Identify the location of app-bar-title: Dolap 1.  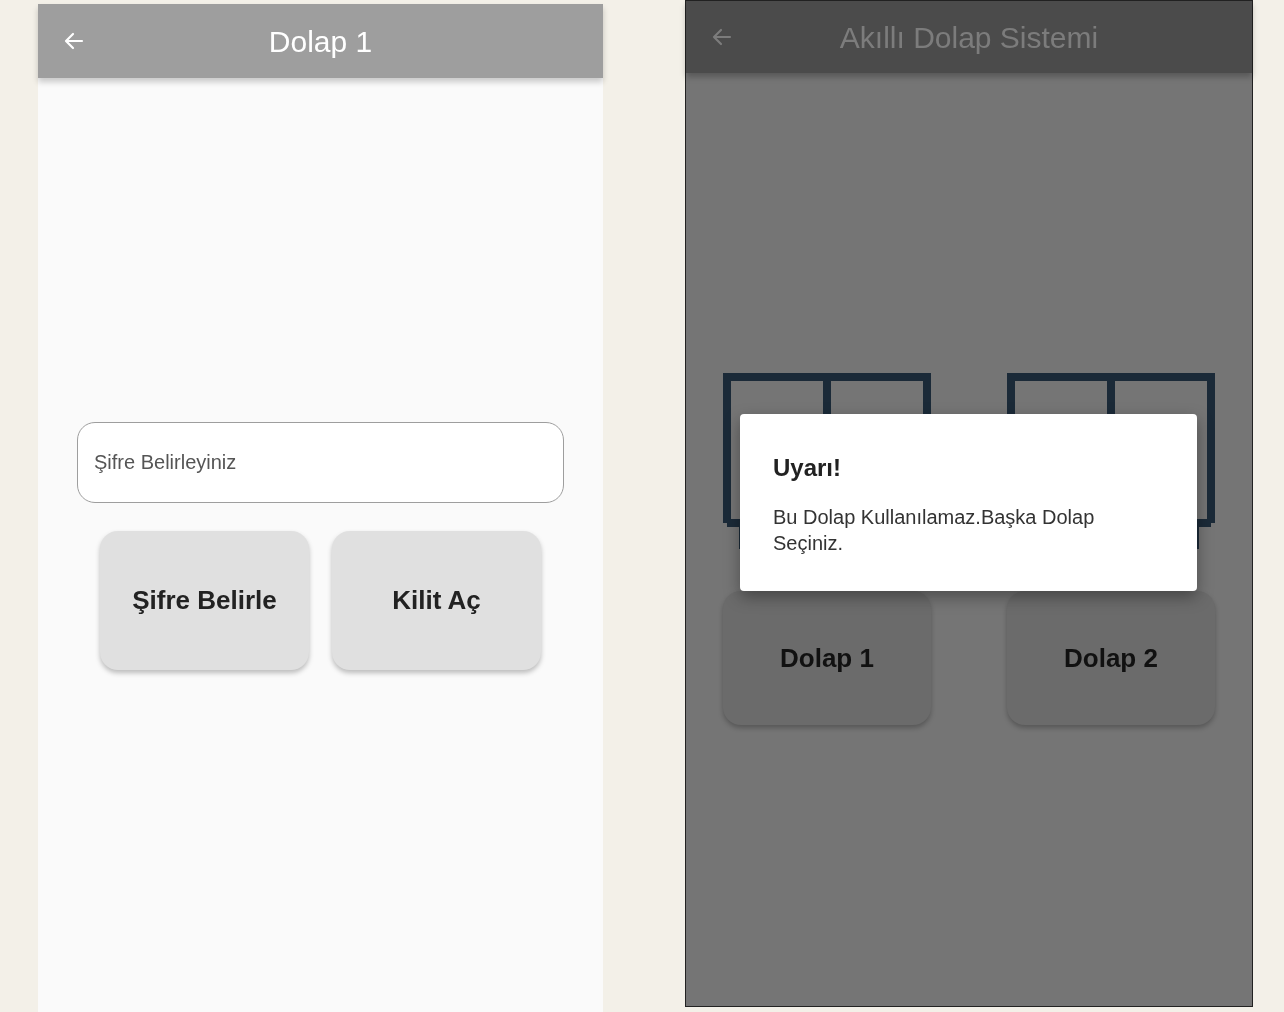
(320, 41).